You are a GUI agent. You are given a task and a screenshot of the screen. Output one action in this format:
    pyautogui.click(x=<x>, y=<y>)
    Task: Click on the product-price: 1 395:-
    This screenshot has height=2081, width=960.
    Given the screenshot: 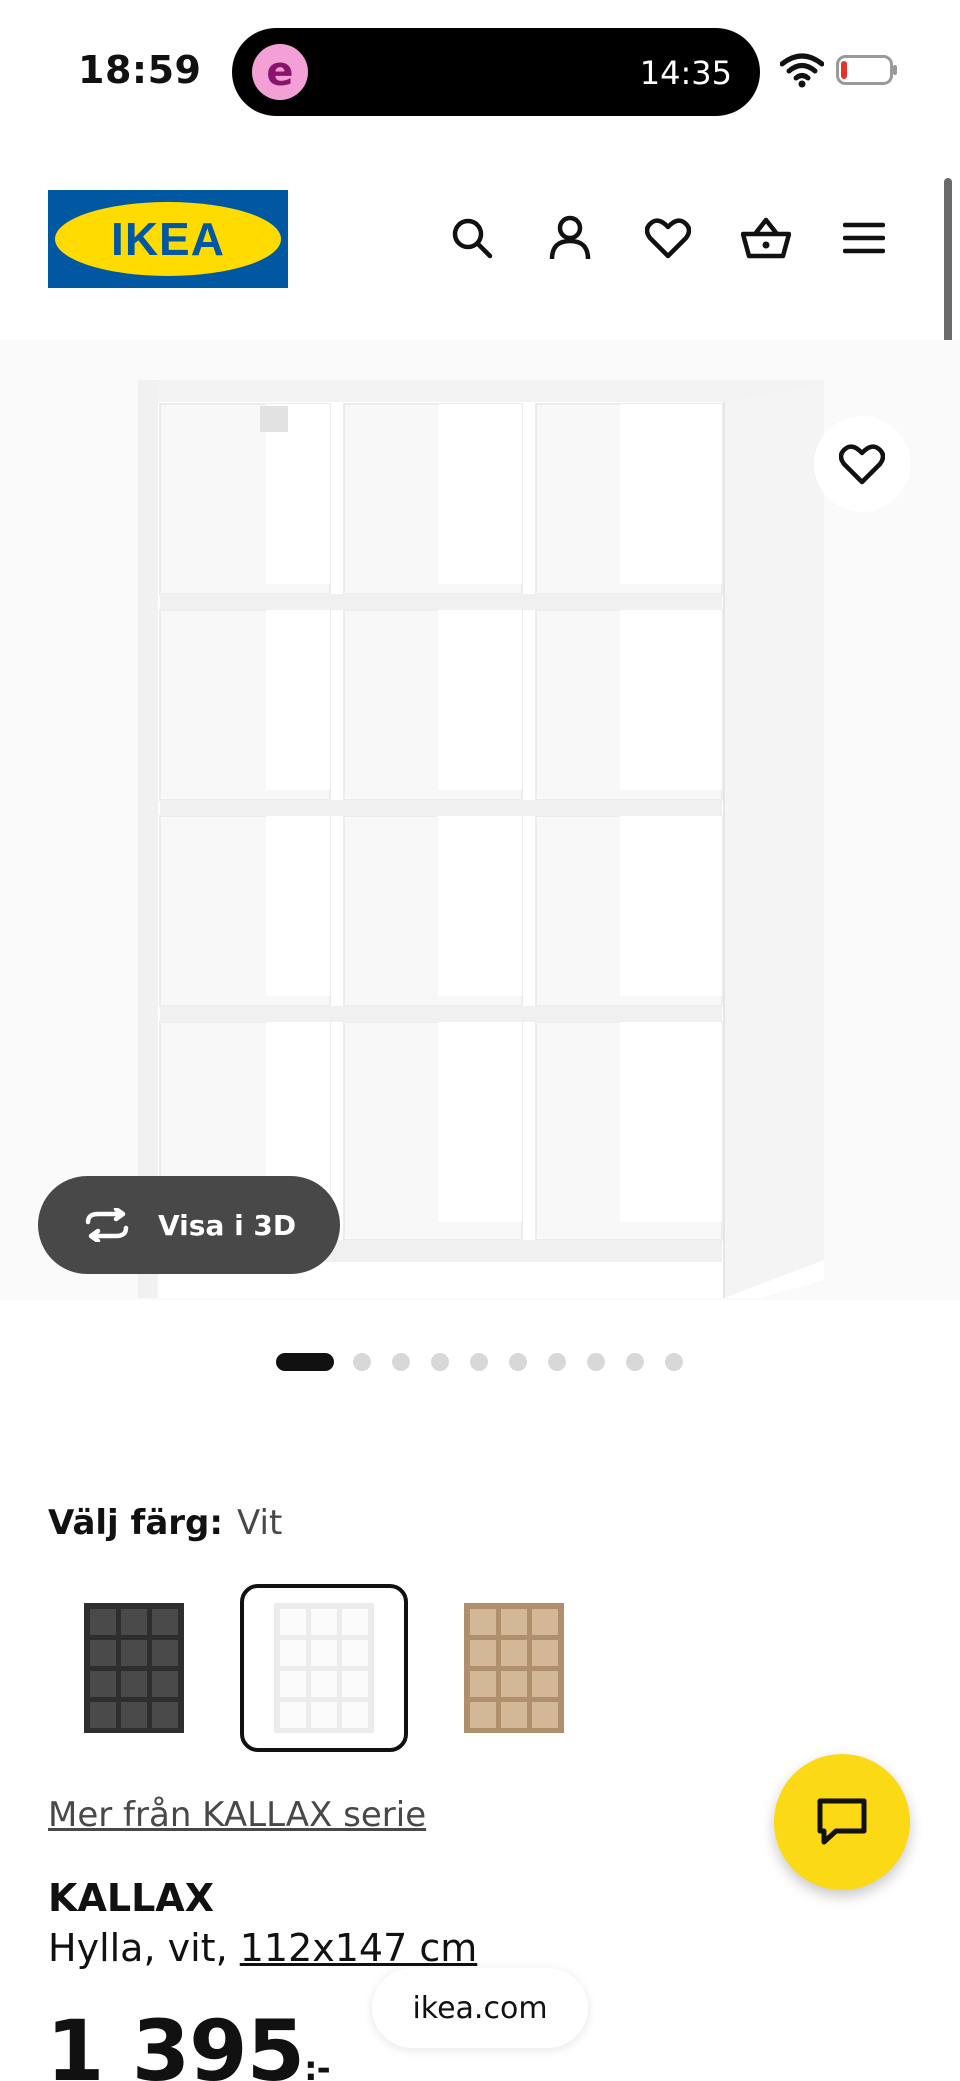 What is the action you would take?
    pyautogui.click(x=188, y=2041)
    